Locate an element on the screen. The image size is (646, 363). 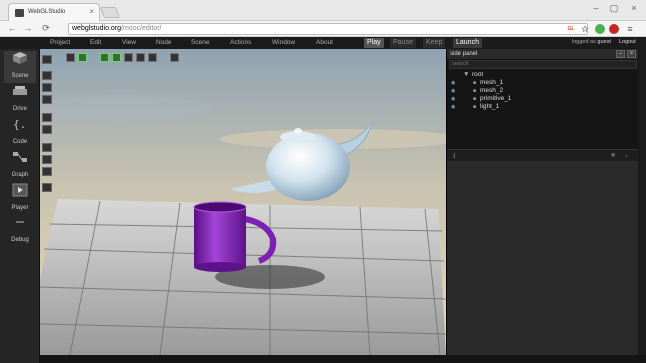
tree-item-mesh-2: ◉ ■ mesh_2 is located at coordinates (543, 91).